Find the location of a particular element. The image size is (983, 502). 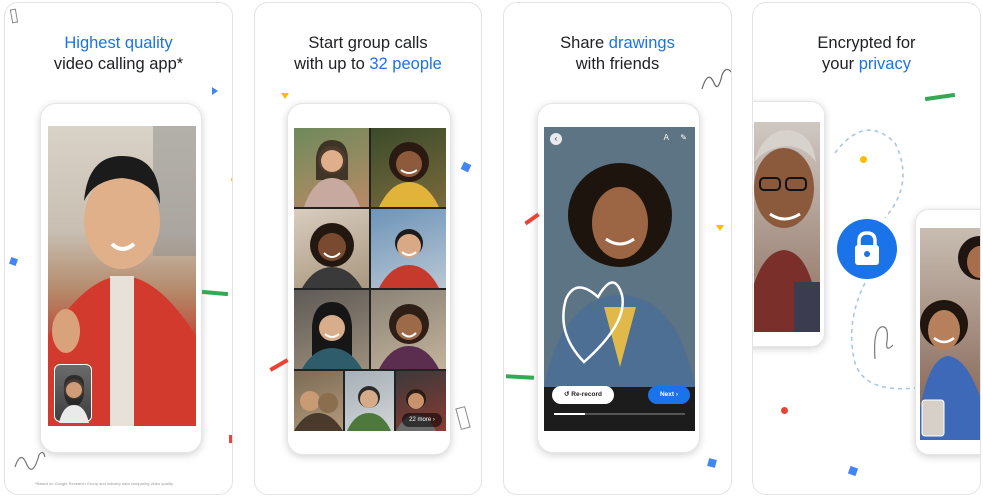

video-with-drawing is located at coordinates (619, 257).